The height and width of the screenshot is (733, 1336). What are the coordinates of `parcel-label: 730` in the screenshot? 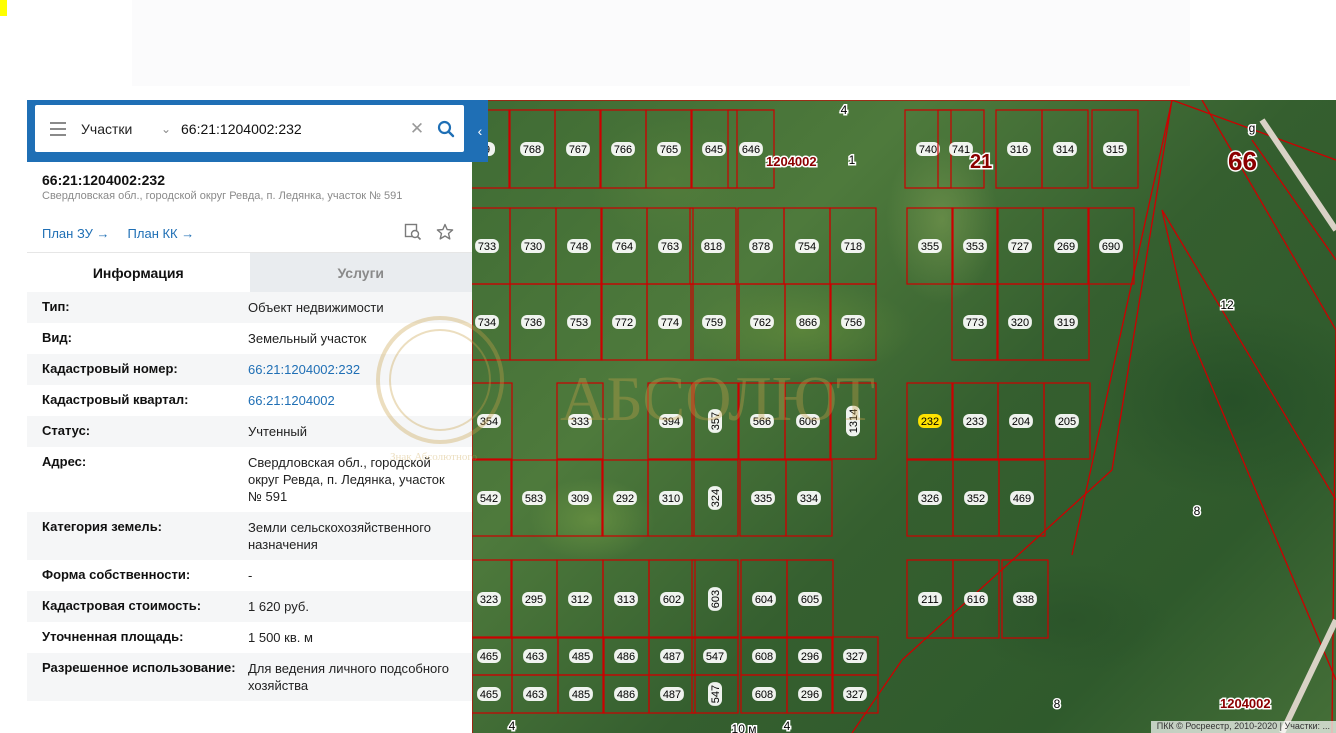 It's located at (533, 246).